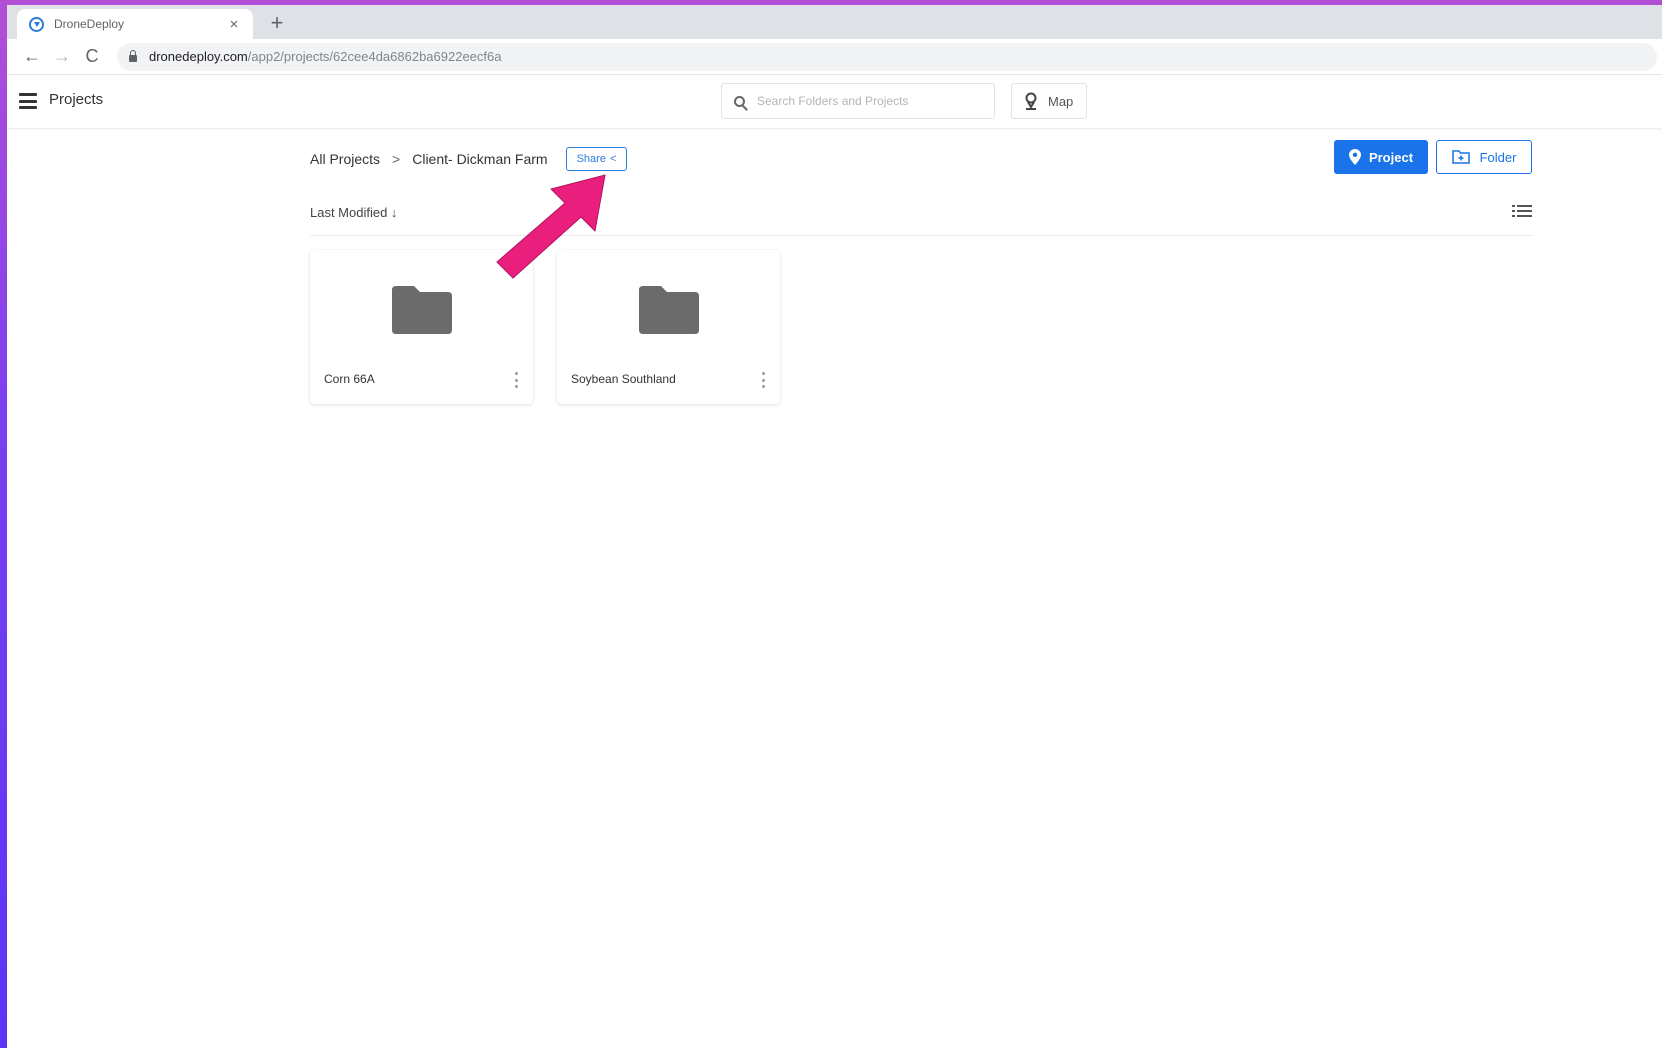 The width and height of the screenshot is (1662, 1048). I want to click on tab-title: DroneDeploy, so click(89, 24).